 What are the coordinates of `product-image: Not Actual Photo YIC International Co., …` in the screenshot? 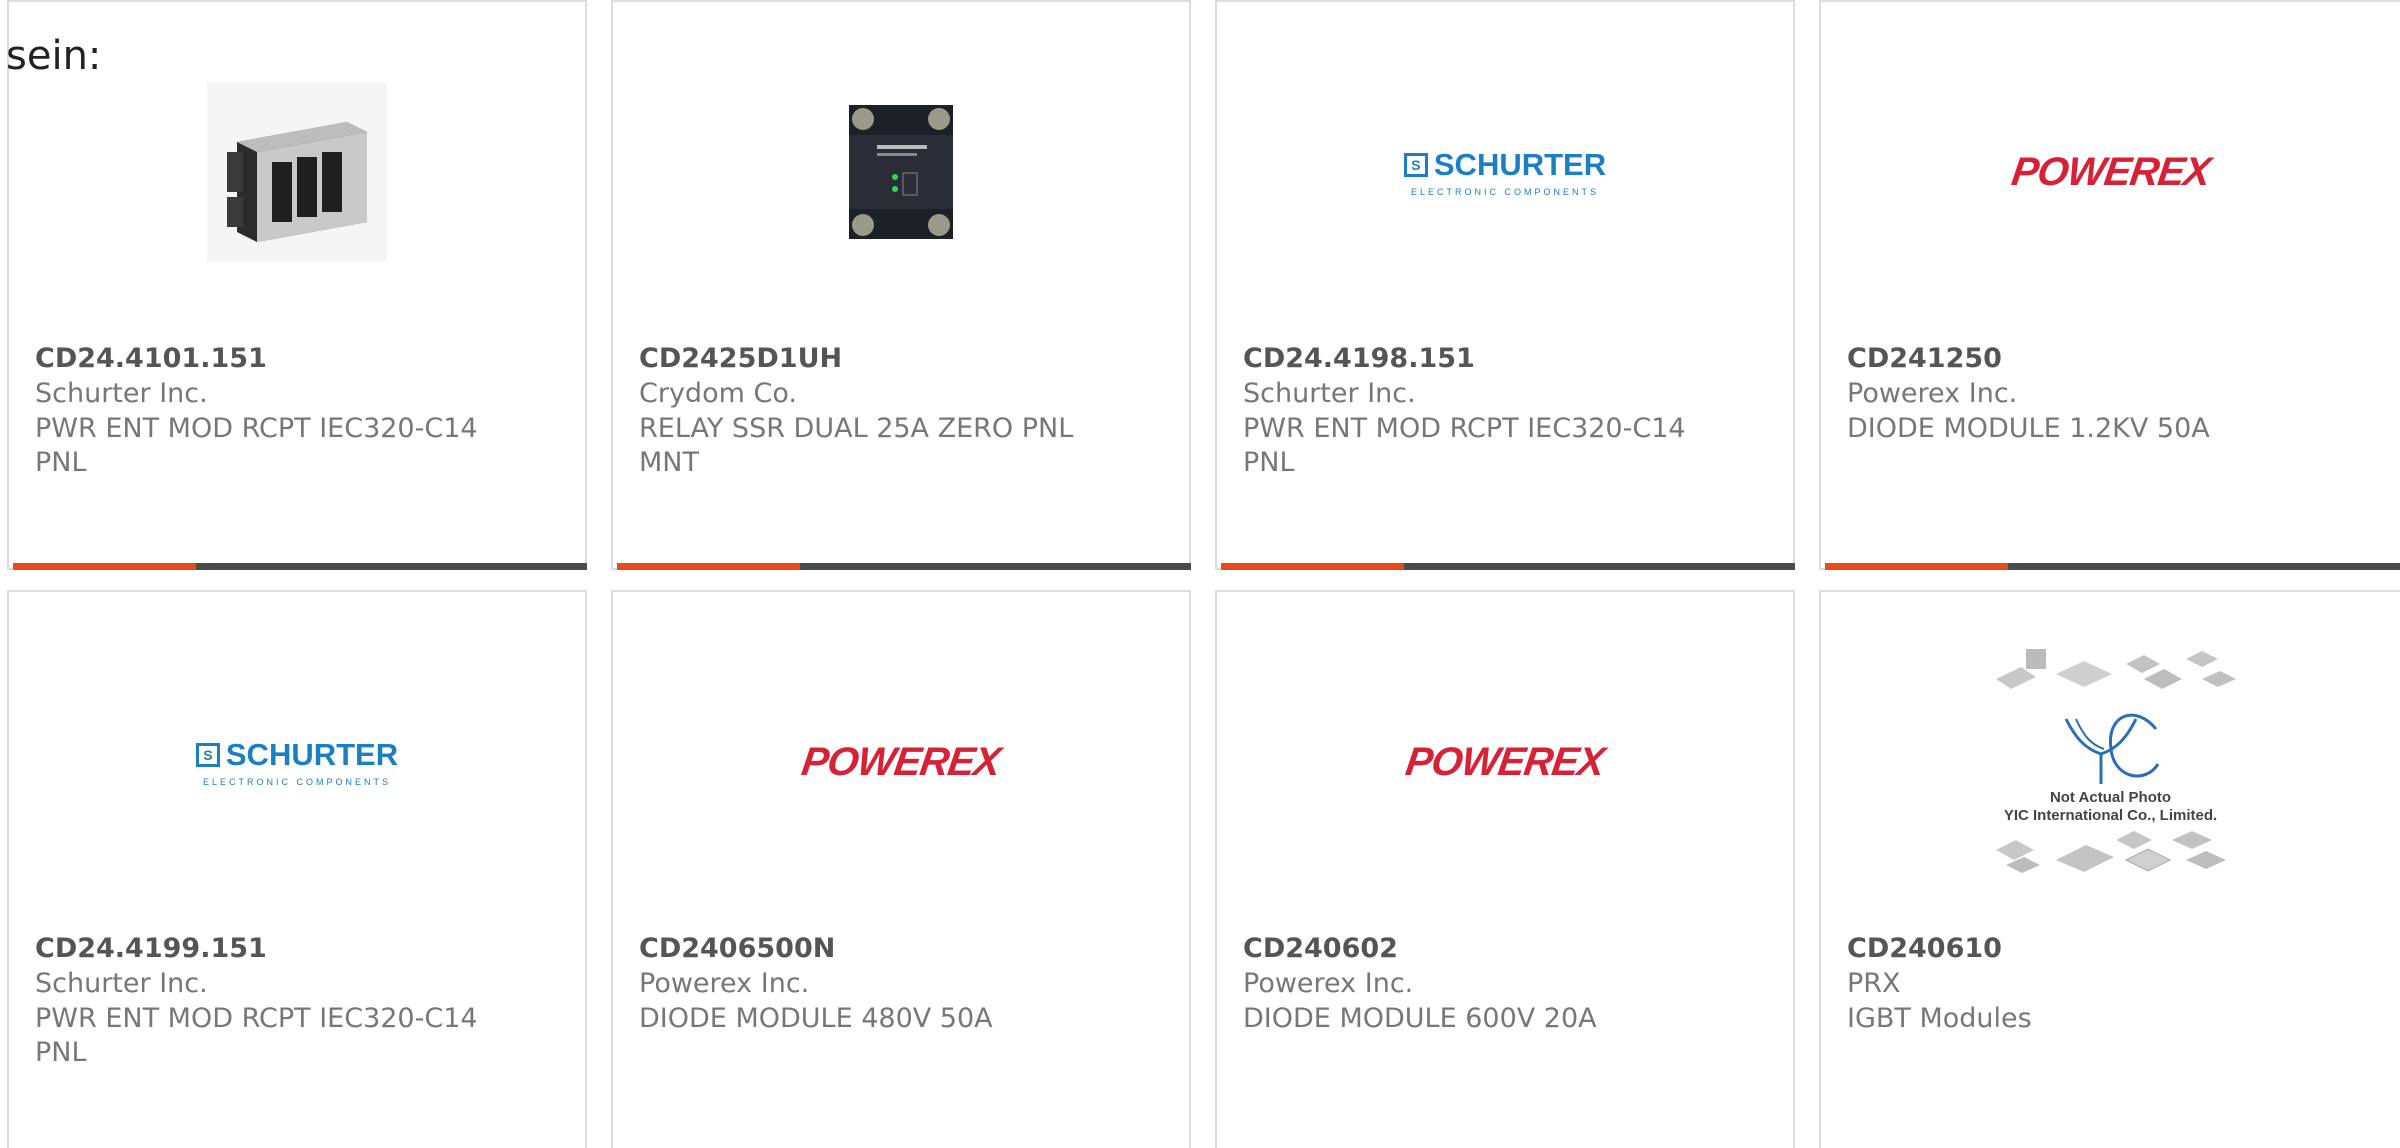 It's located at (2110, 761).